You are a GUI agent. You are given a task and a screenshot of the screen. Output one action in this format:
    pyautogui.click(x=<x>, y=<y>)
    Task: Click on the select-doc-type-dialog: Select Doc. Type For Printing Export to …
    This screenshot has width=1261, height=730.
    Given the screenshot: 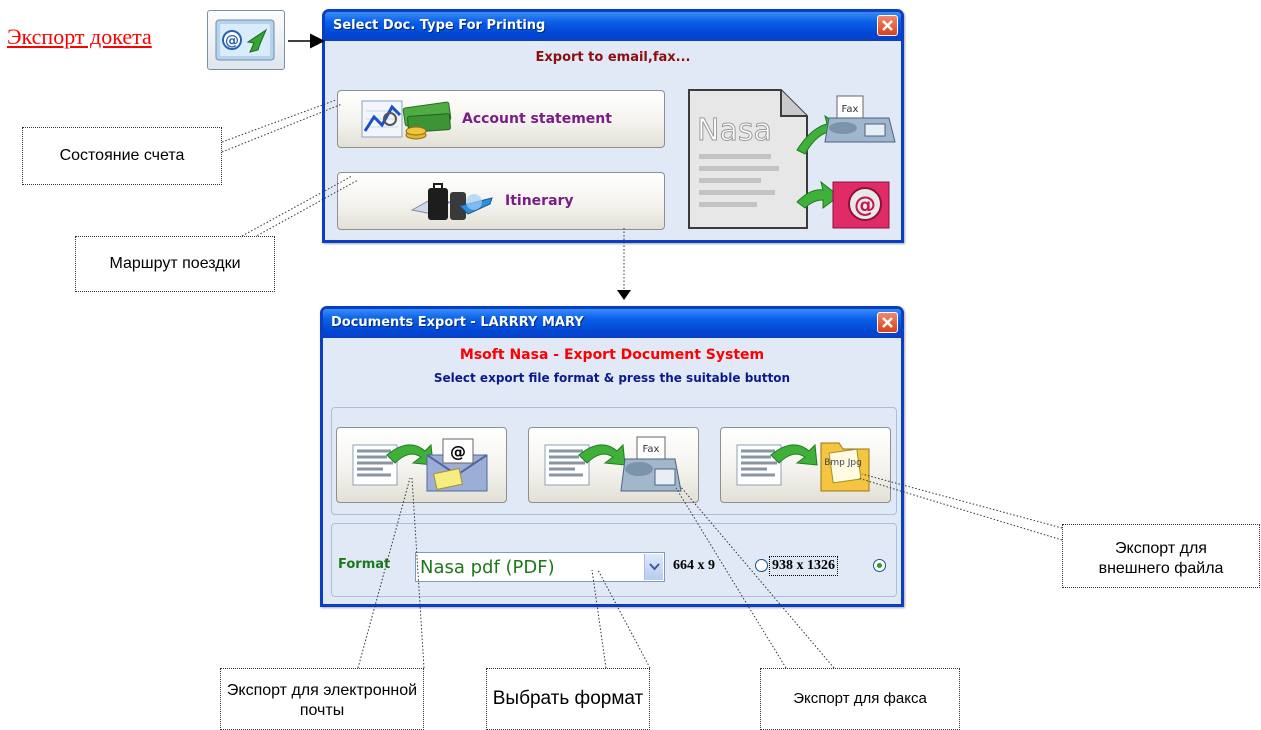 What is the action you would take?
    pyautogui.click(x=613, y=126)
    